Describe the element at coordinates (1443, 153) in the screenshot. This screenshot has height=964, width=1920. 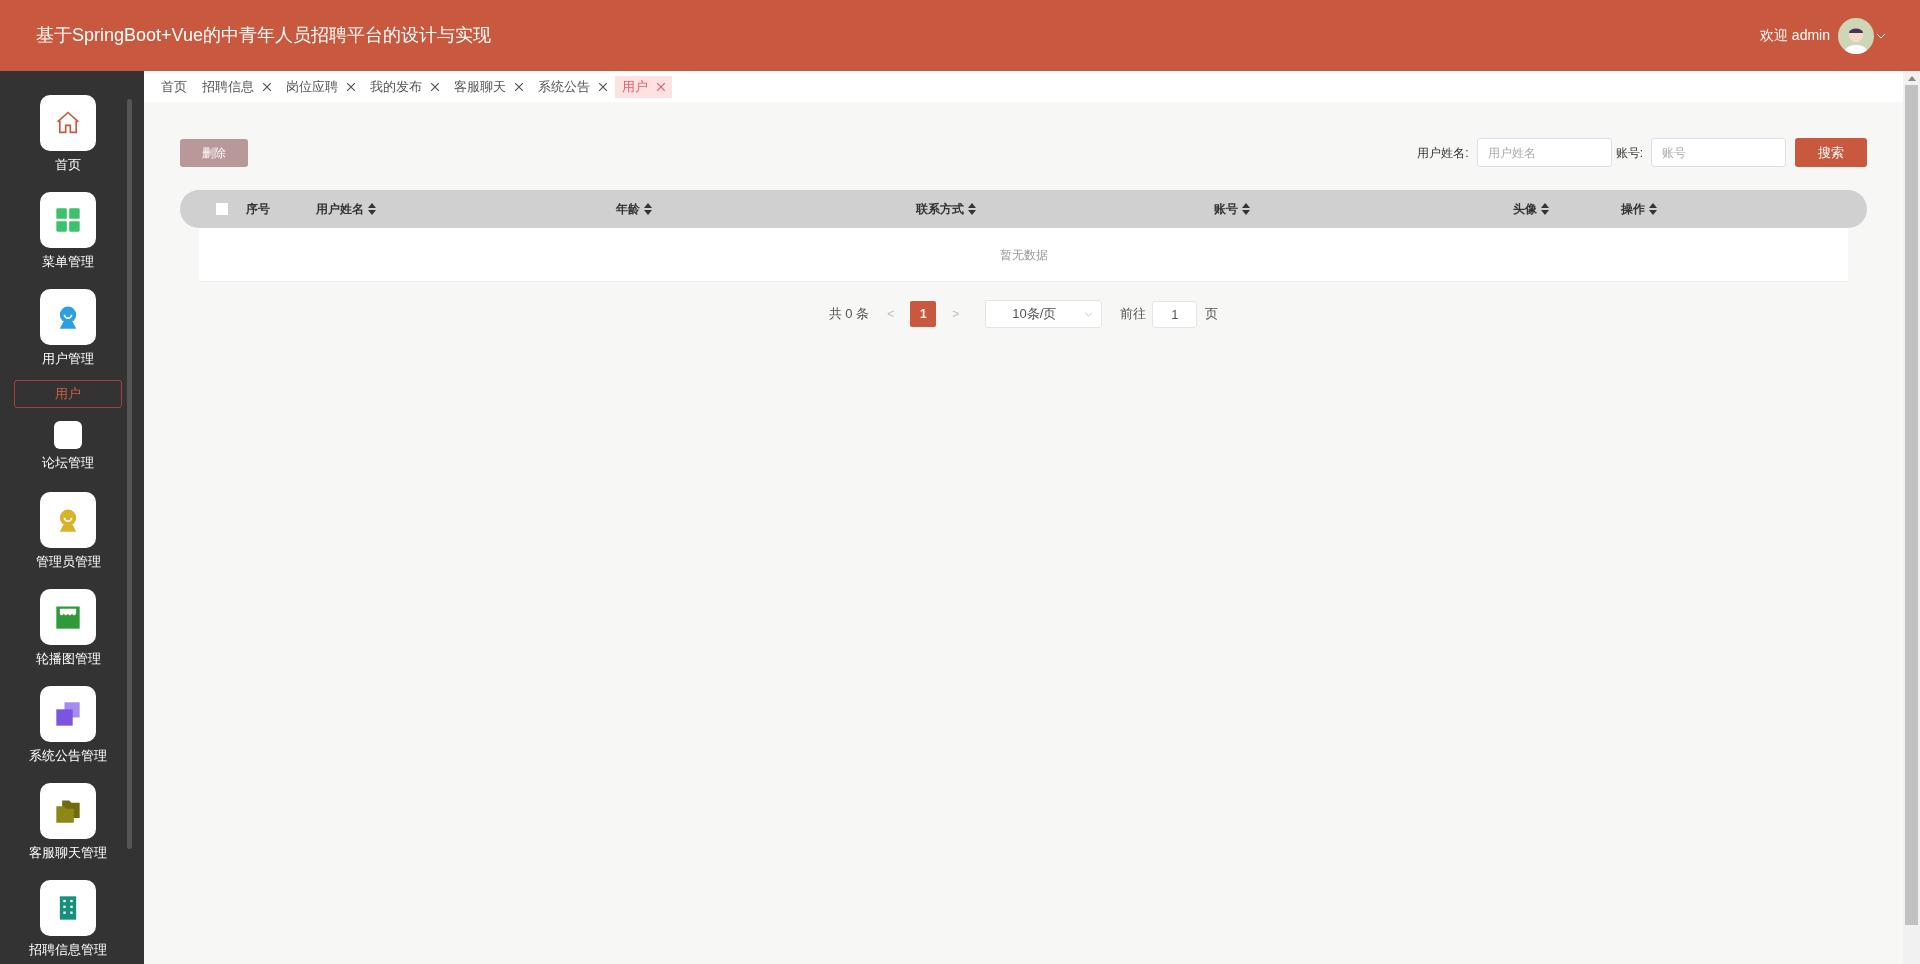
I see `filter-label: 用户姓名:` at that location.